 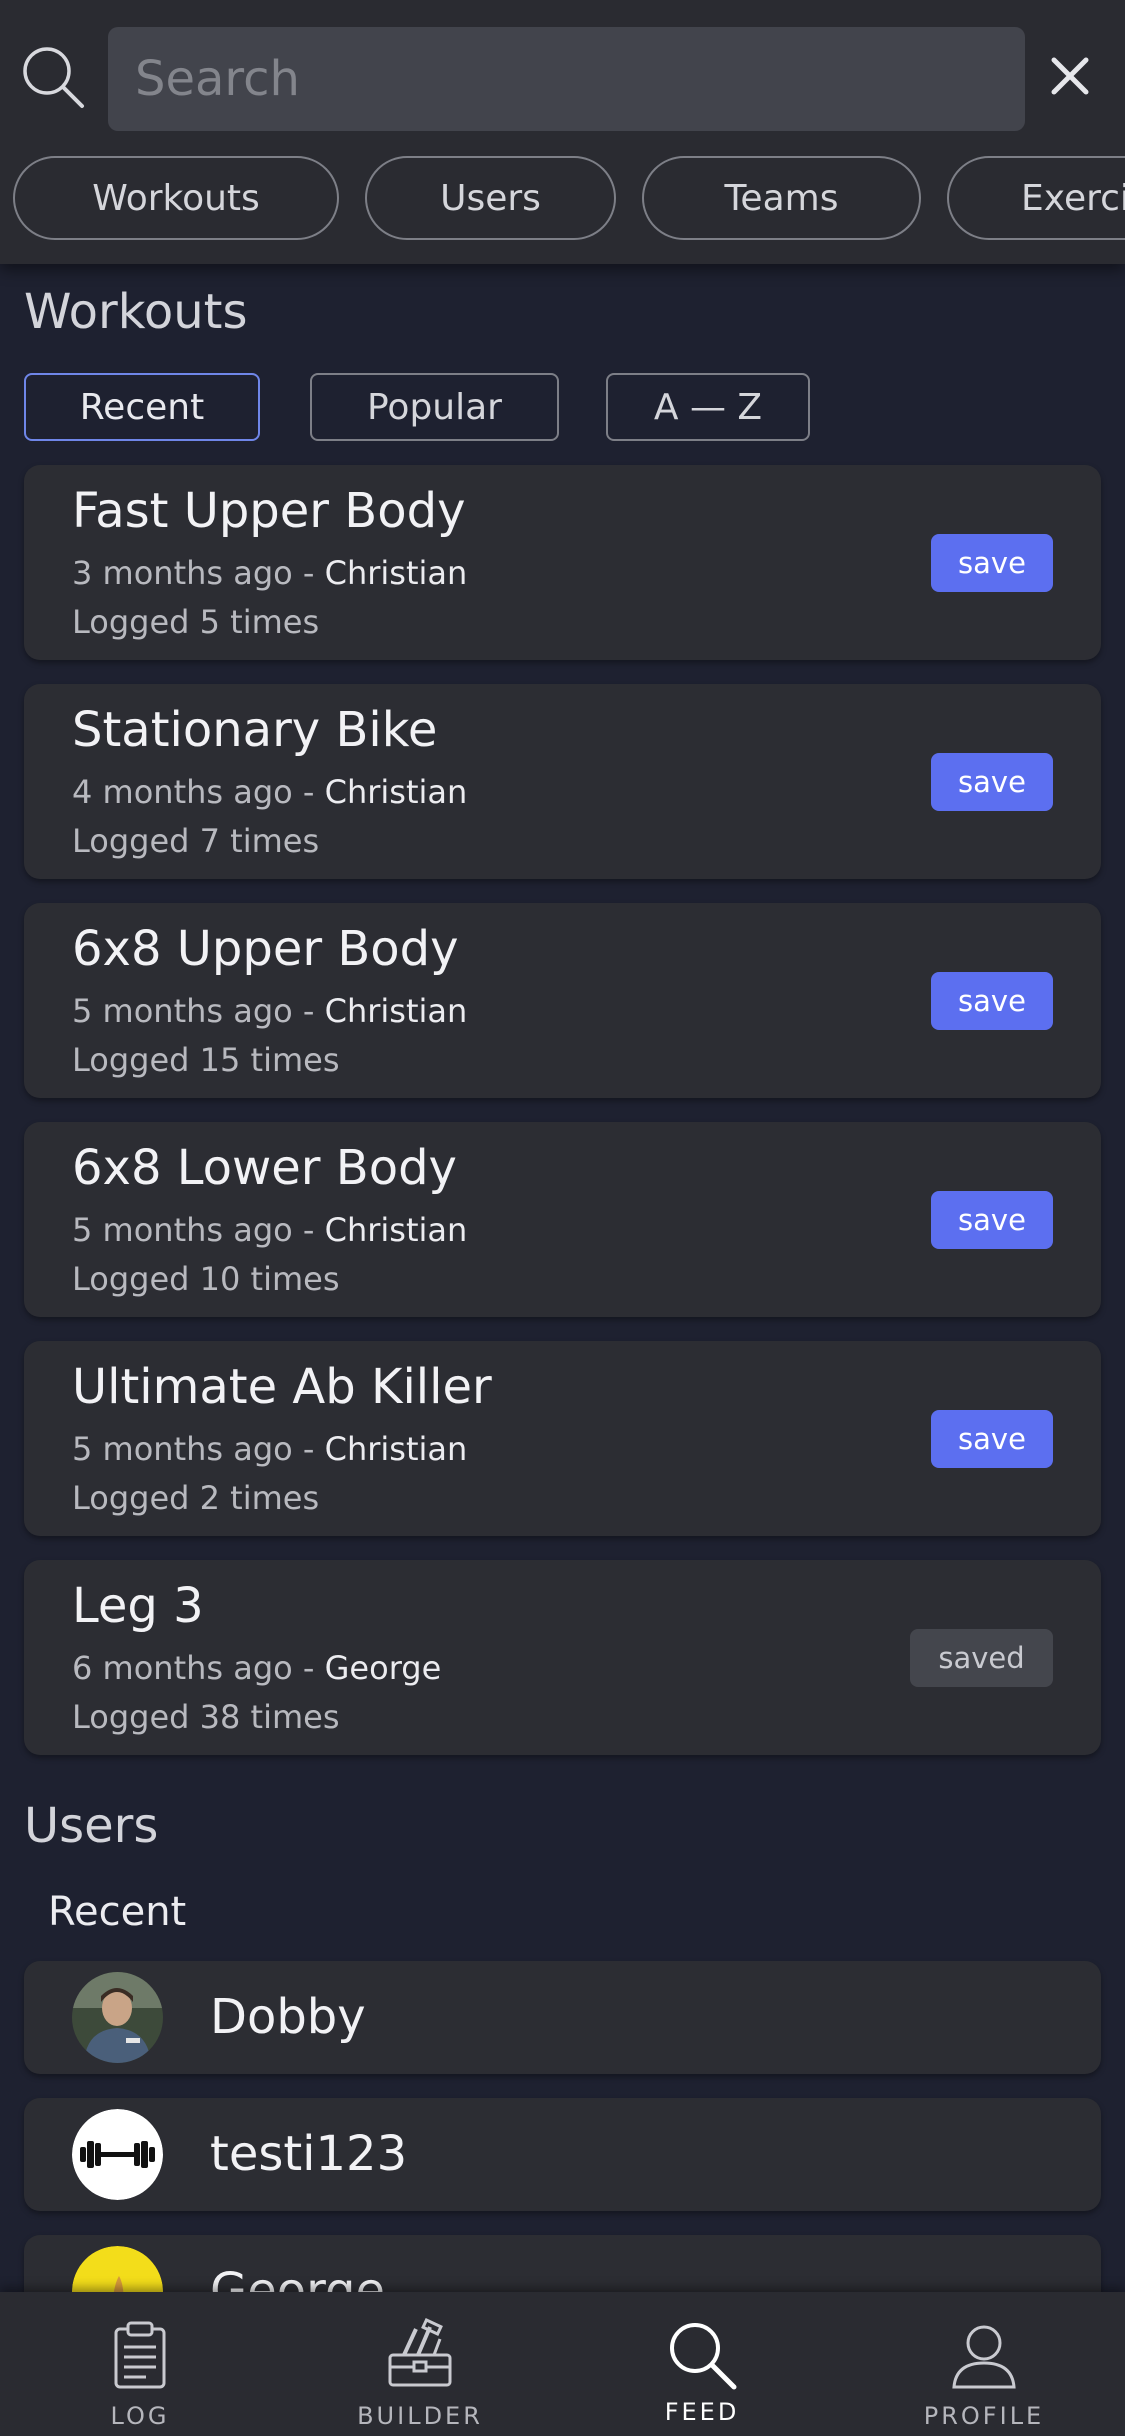 I want to click on user-row: testi123, so click(x=562, y=2154).